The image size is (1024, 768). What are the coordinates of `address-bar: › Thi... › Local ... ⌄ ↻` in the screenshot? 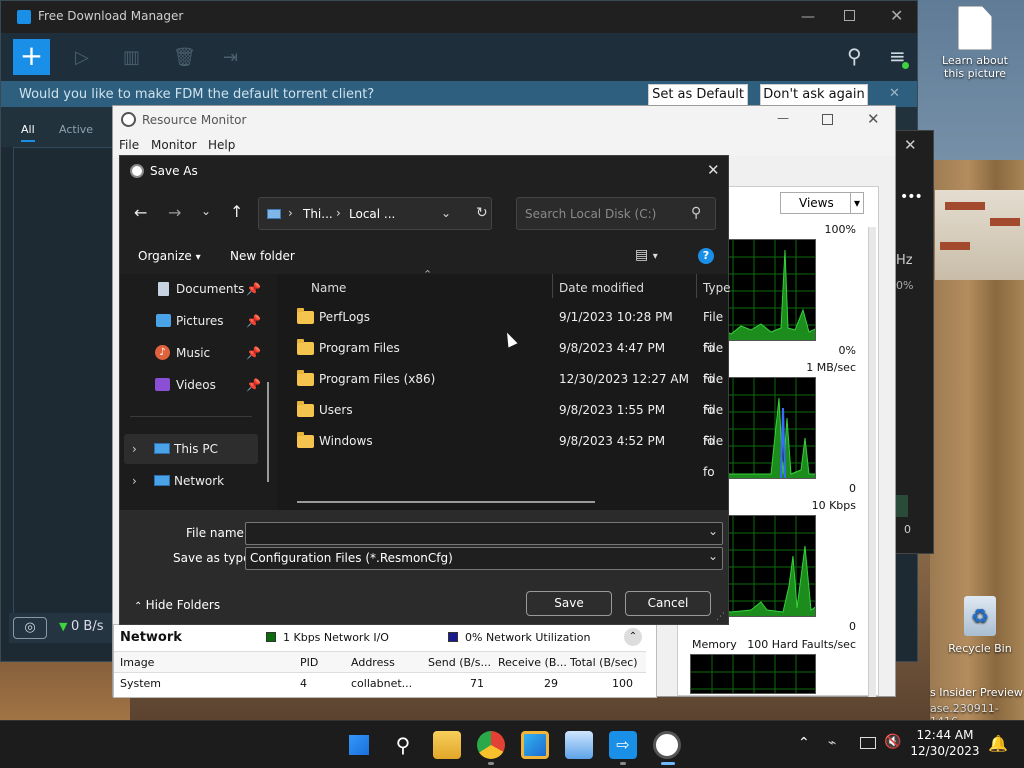 It's located at (375, 213).